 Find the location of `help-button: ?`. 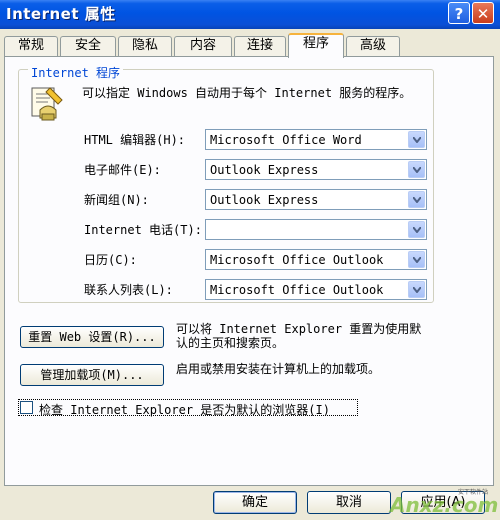

help-button: ? is located at coordinates (459, 13).